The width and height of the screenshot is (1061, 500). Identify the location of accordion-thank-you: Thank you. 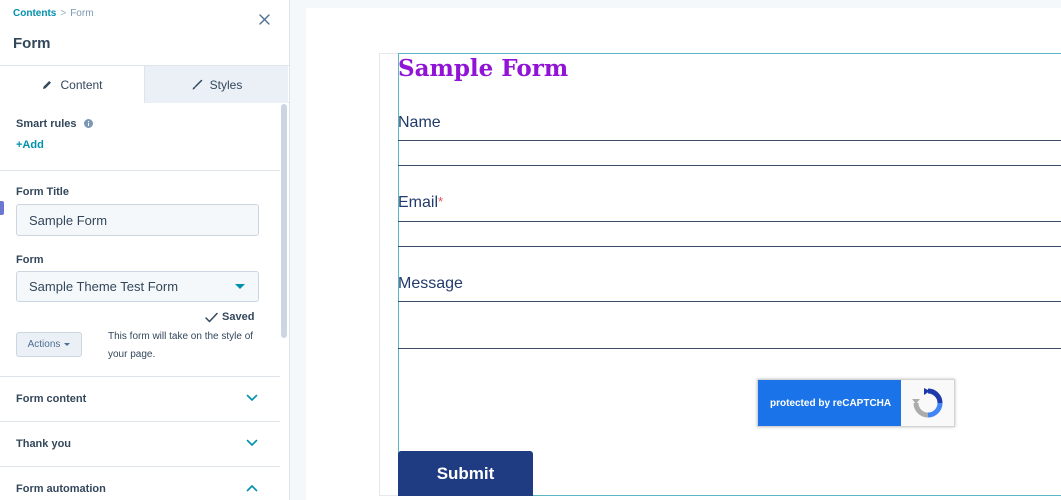
(140, 443).